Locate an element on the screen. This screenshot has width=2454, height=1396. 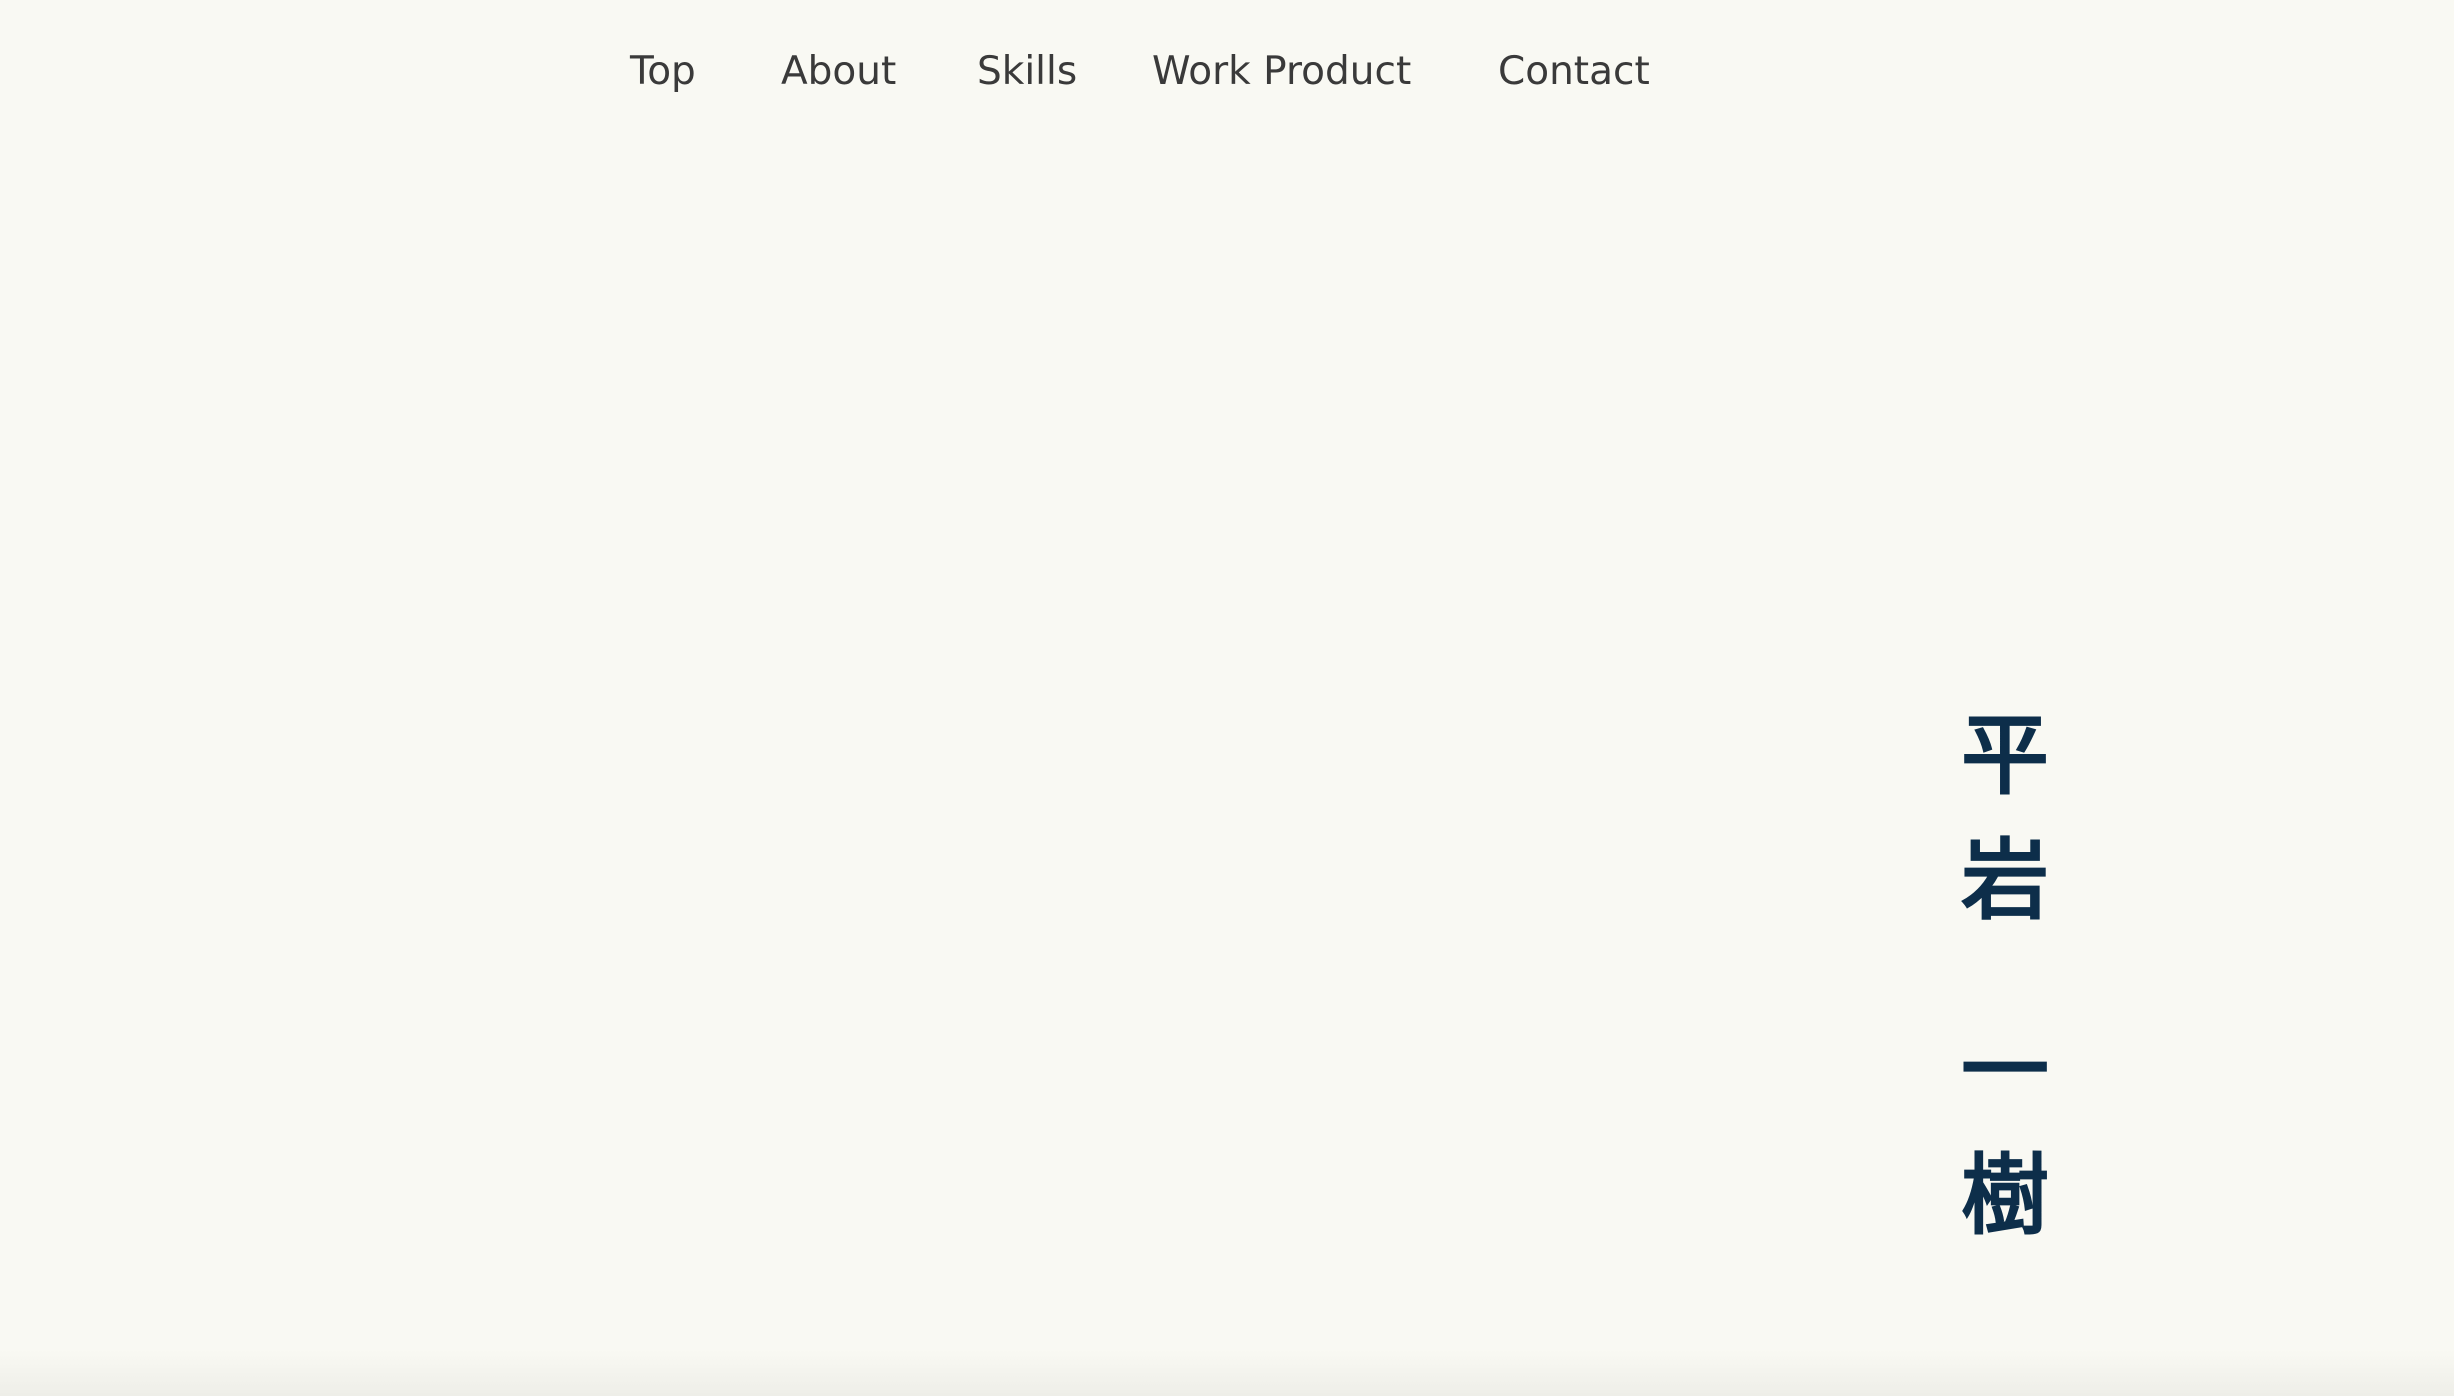
bottom-edge-shade is located at coordinates (1227, 1373).